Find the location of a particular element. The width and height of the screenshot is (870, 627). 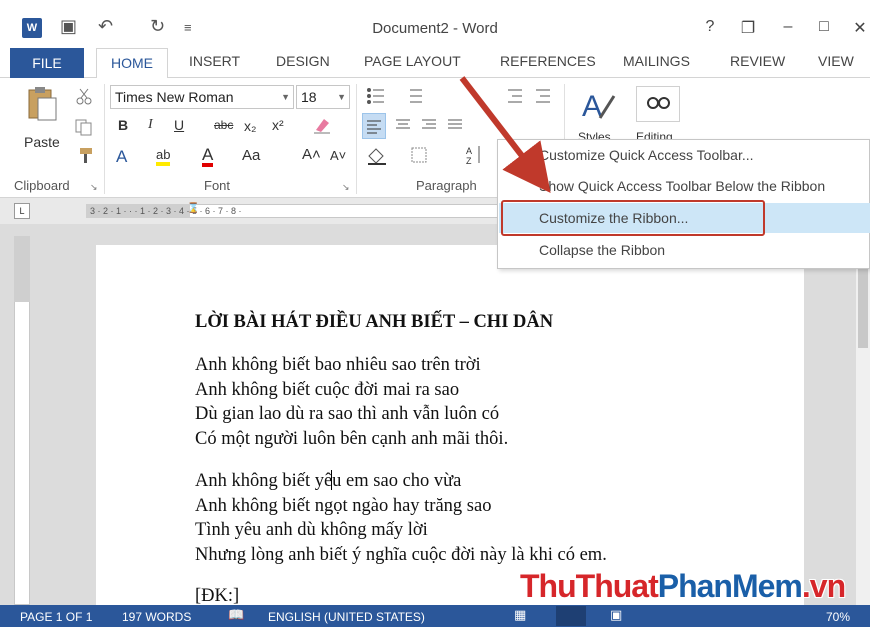

cut-icon is located at coordinates (84, 97).